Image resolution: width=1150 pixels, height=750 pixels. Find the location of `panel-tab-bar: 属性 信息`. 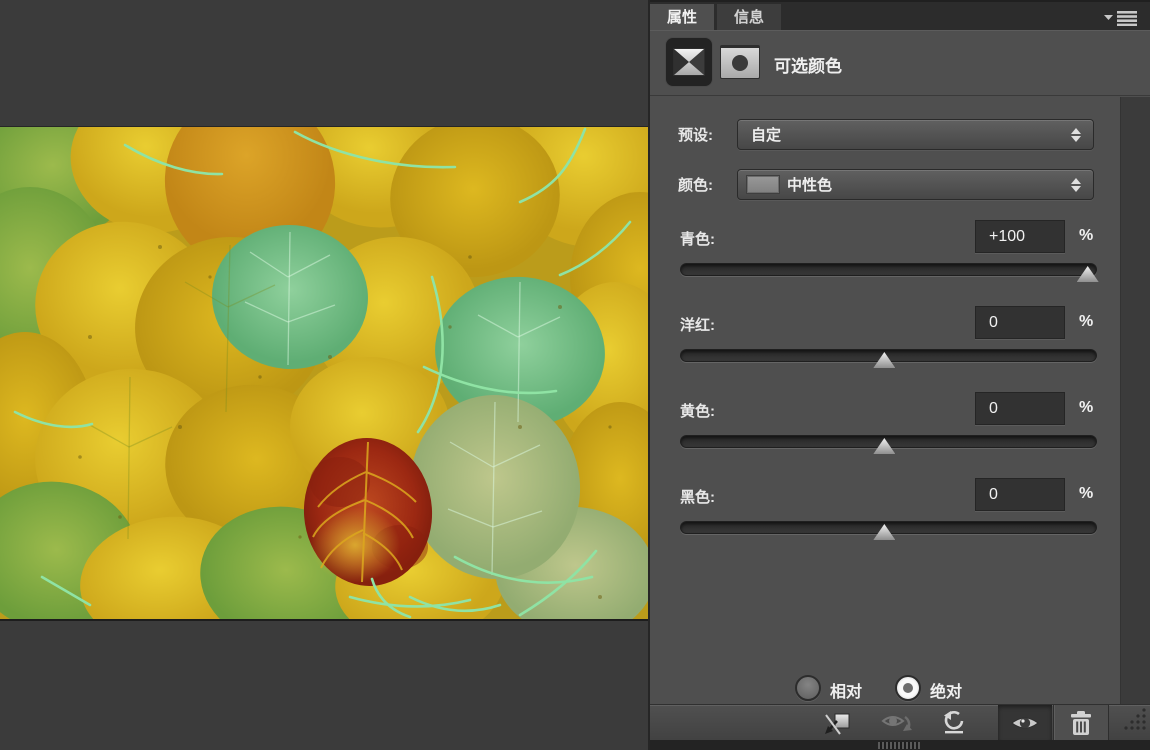

panel-tab-bar: 属性 信息 is located at coordinates (900, 16).